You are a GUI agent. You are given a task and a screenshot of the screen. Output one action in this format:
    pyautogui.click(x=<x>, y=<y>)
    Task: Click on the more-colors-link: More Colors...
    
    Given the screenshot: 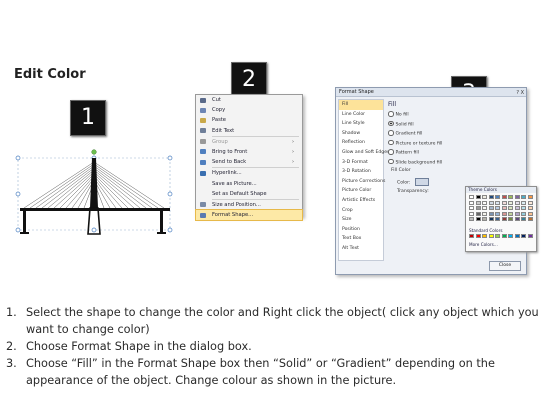 What is the action you would take?
    pyautogui.click(x=483, y=244)
    